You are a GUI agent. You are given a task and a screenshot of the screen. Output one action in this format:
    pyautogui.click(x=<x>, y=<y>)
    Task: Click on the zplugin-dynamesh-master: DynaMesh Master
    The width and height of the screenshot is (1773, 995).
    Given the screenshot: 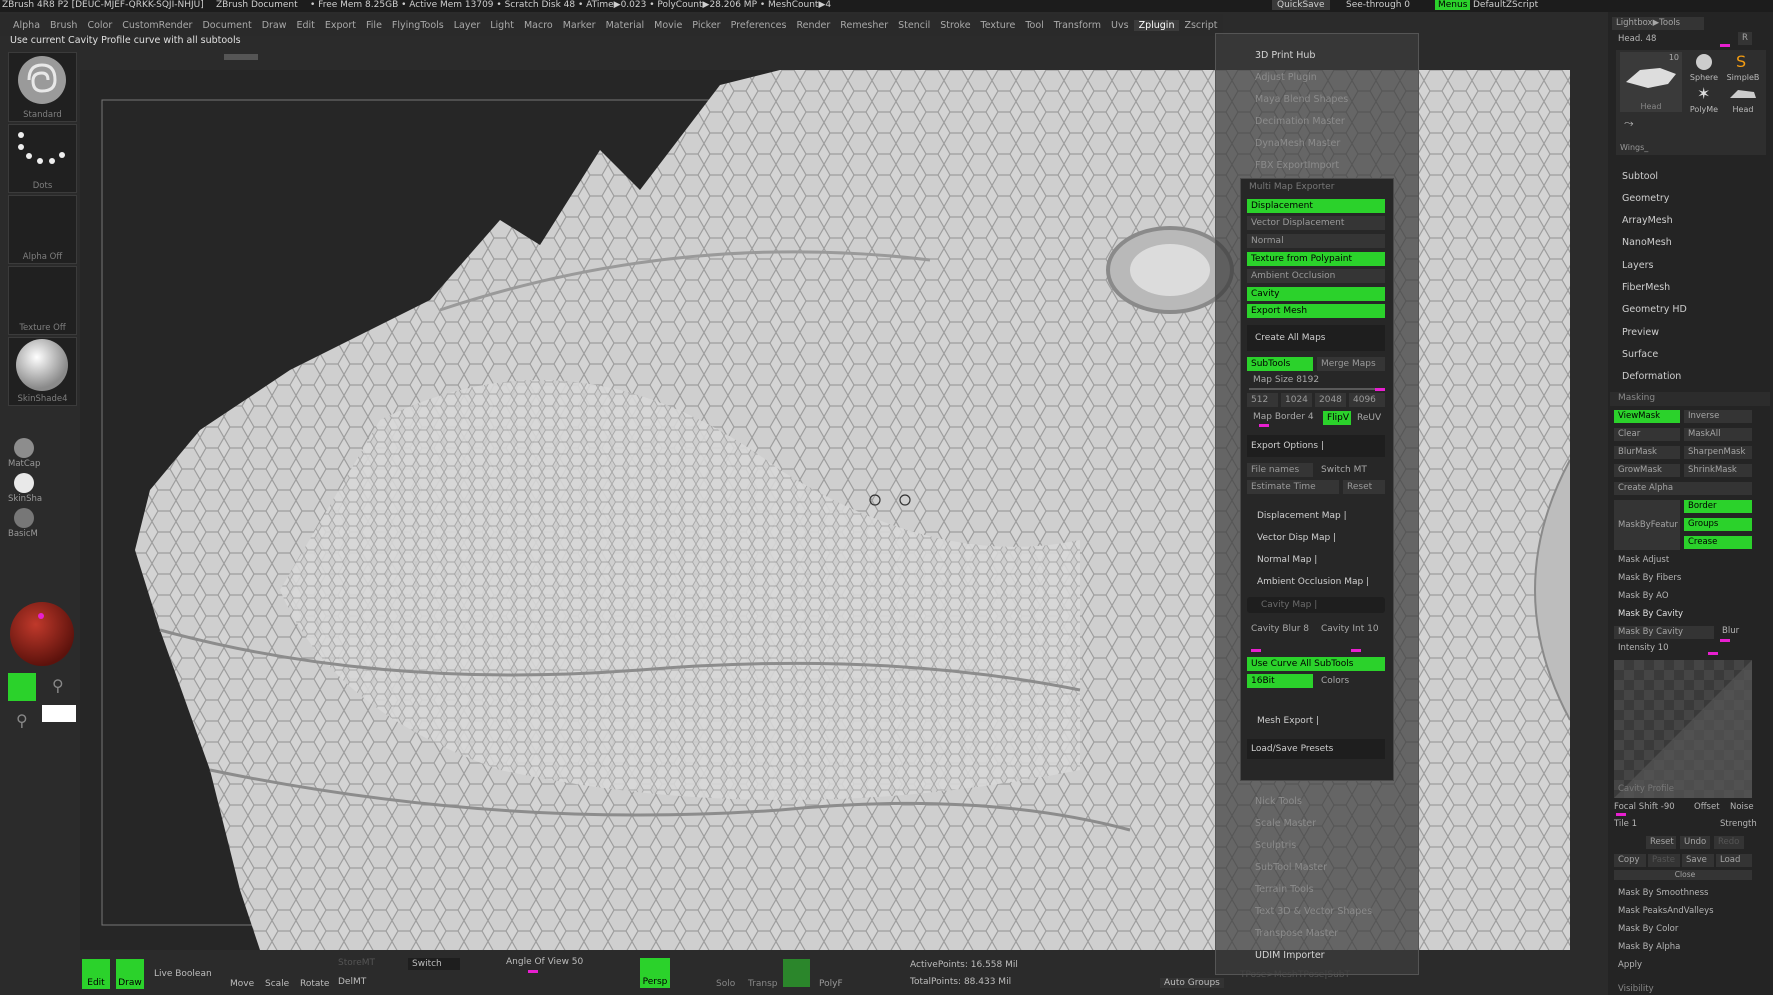 What is the action you would take?
    pyautogui.click(x=1297, y=143)
    